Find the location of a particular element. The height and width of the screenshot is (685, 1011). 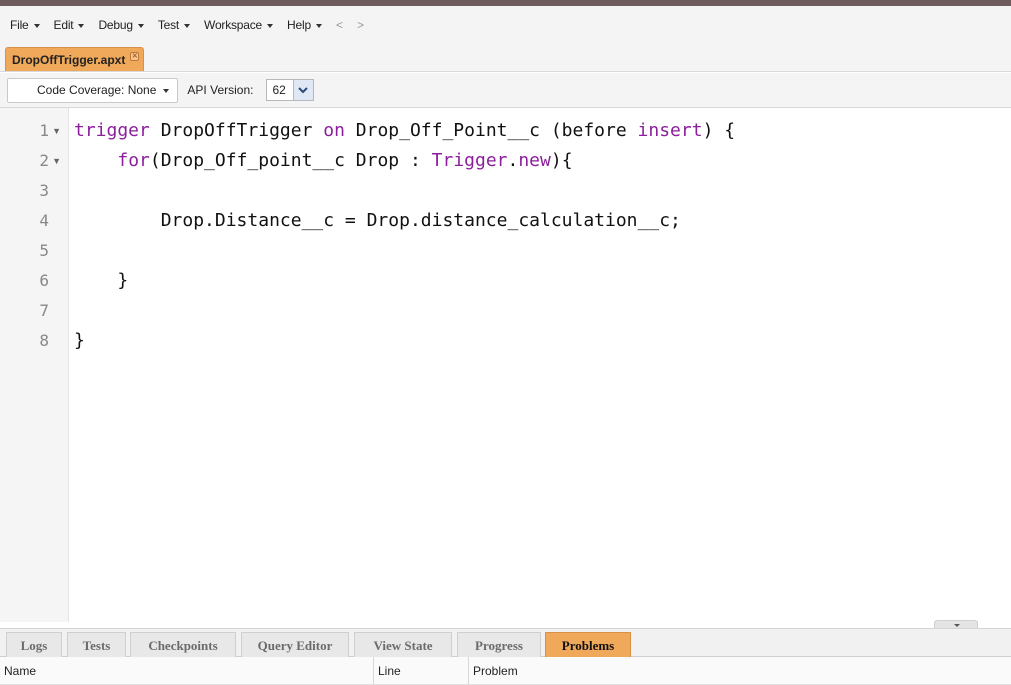

line-number: 2 is located at coordinates (44, 160).